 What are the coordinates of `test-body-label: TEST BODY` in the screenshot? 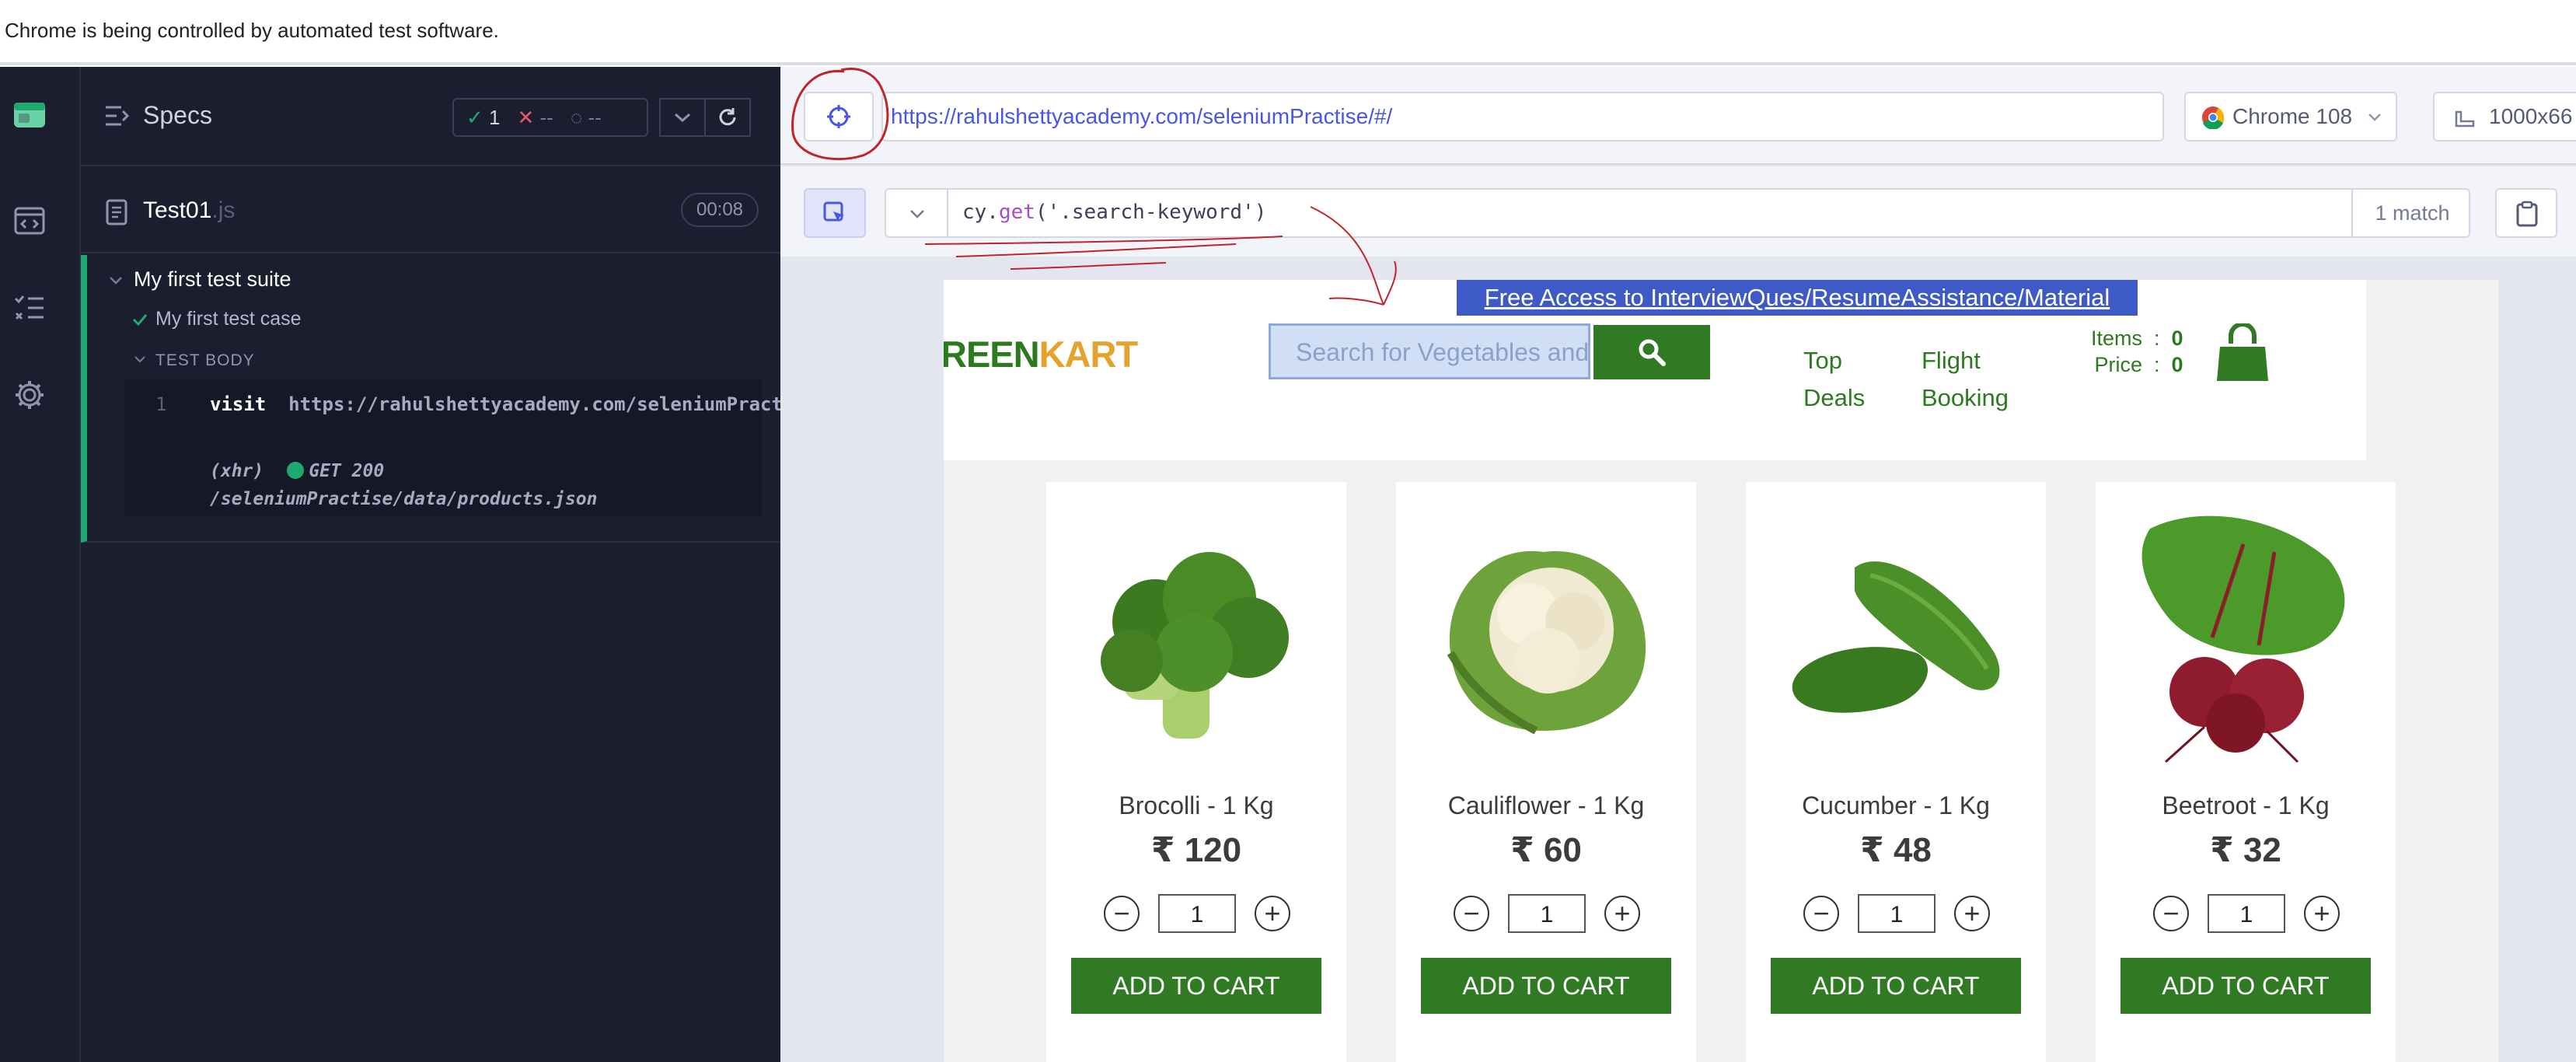 It's located at (205, 360).